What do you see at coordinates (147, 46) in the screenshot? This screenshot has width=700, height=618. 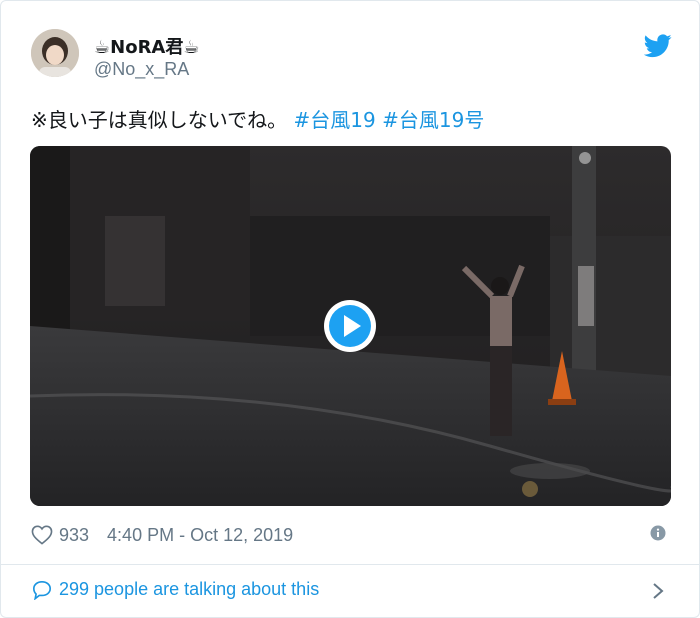 I see `display-name: ☕NoRA君☕` at bounding box center [147, 46].